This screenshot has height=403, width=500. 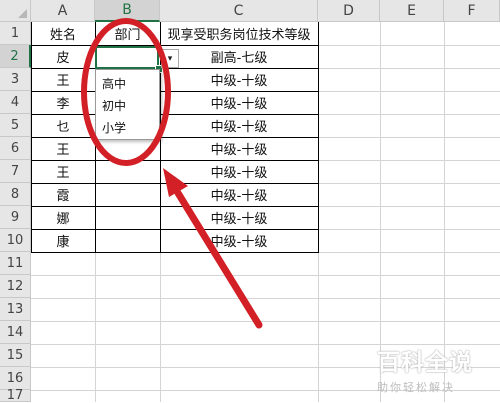 What do you see at coordinates (15, 355) in the screenshot?
I see `row-header: 15` at bounding box center [15, 355].